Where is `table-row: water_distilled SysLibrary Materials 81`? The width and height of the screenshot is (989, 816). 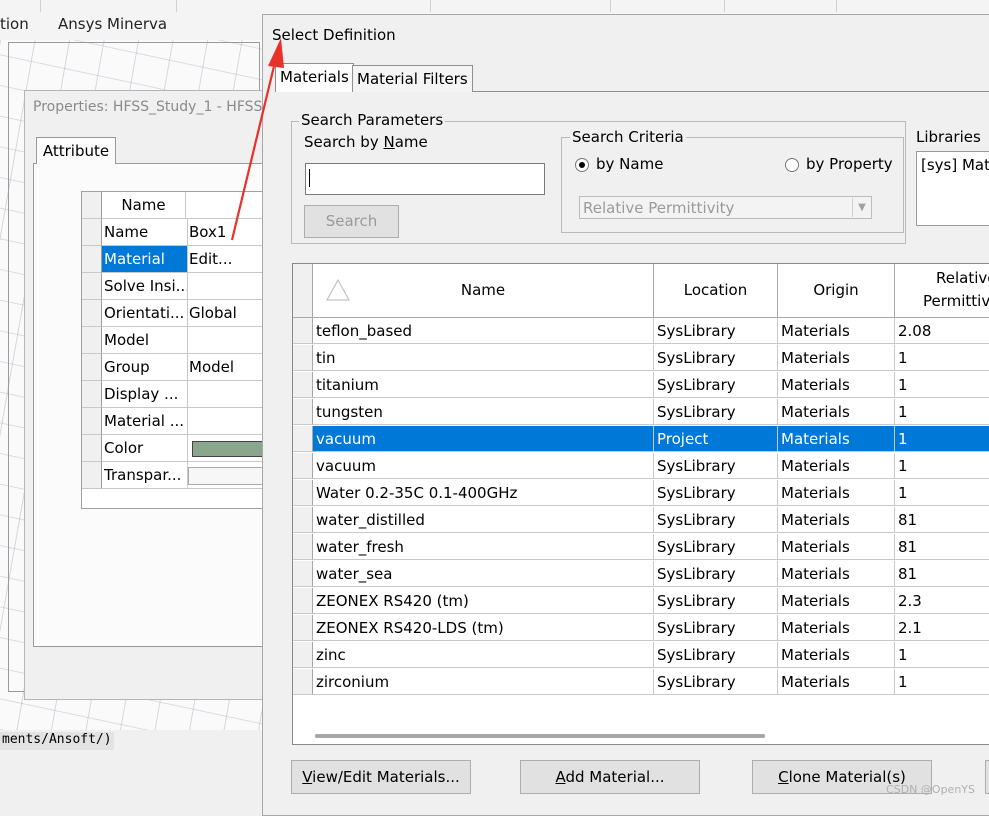 table-row: water_distilled SysLibrary Materials 81 is located at coordinates (641, 520).